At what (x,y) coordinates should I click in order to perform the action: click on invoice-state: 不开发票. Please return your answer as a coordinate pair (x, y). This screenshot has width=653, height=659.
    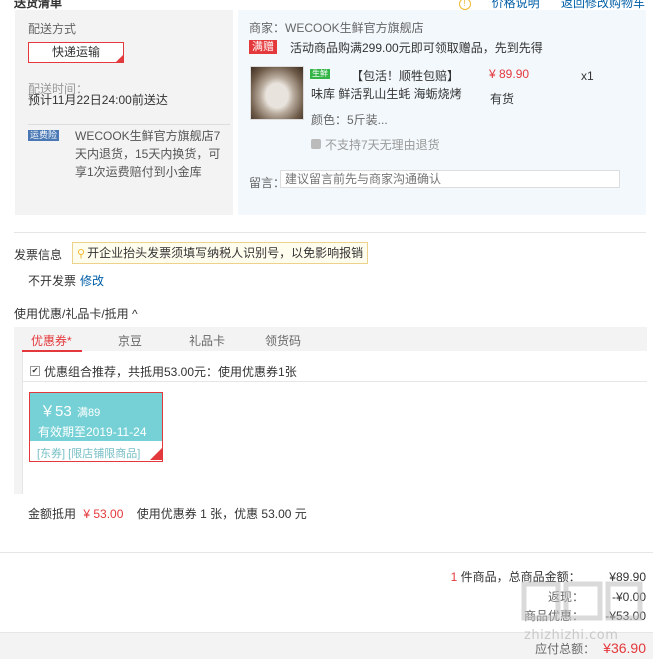
    Looking at the image, I should click on (52, 281).